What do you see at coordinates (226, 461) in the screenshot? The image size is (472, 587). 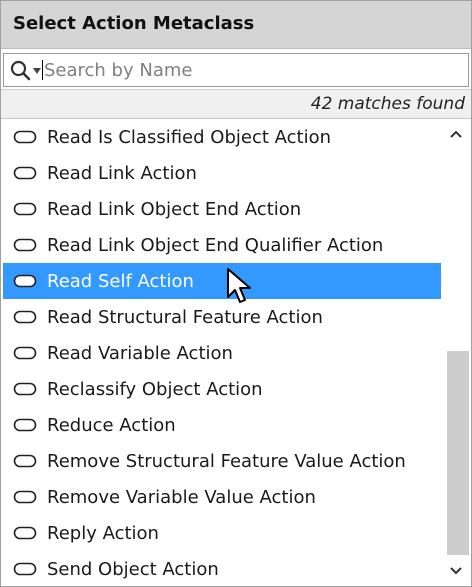 I see `list-item-label: Remove Structural Feature Value Action` at bounding box center [226, 461].